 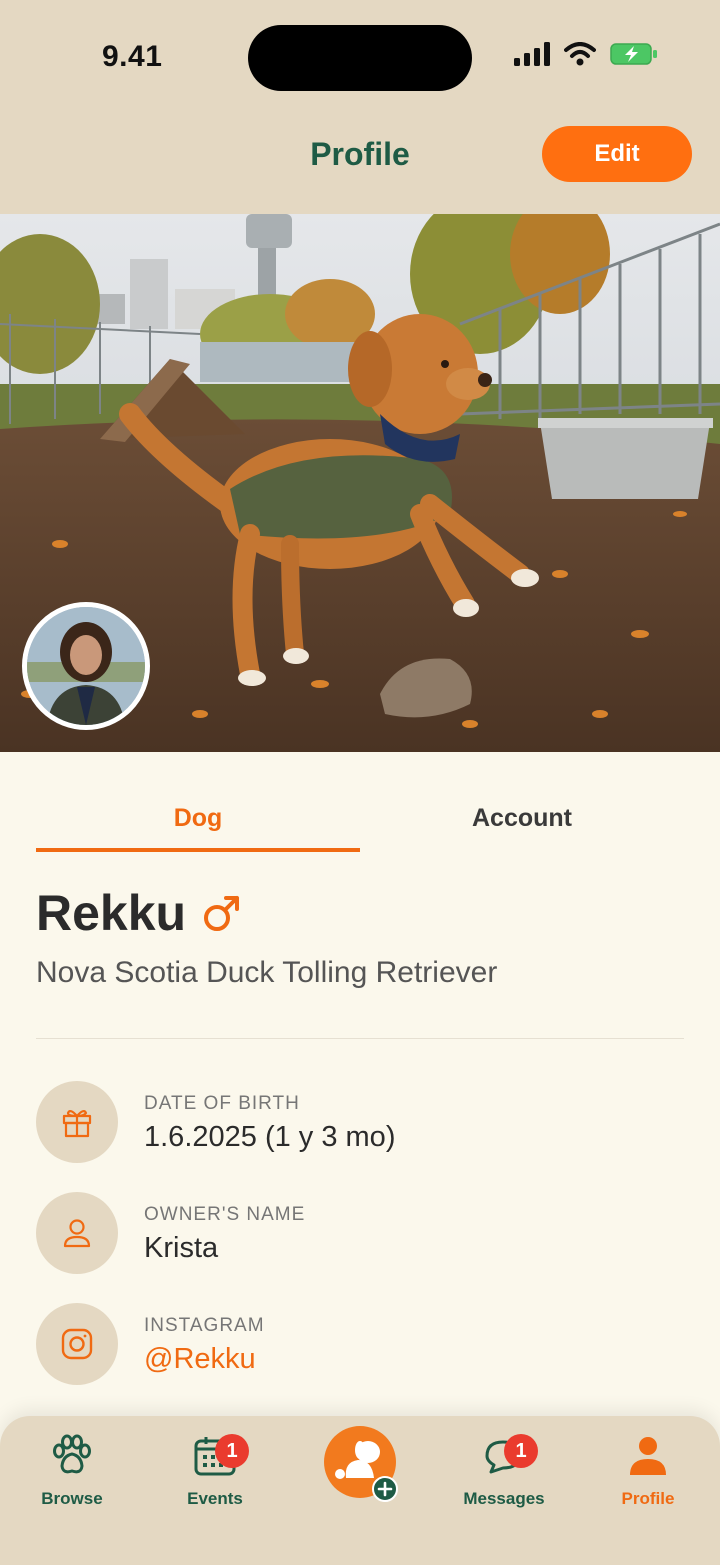 I want to click on info-value: Krista, so click(x=181, y=1248).